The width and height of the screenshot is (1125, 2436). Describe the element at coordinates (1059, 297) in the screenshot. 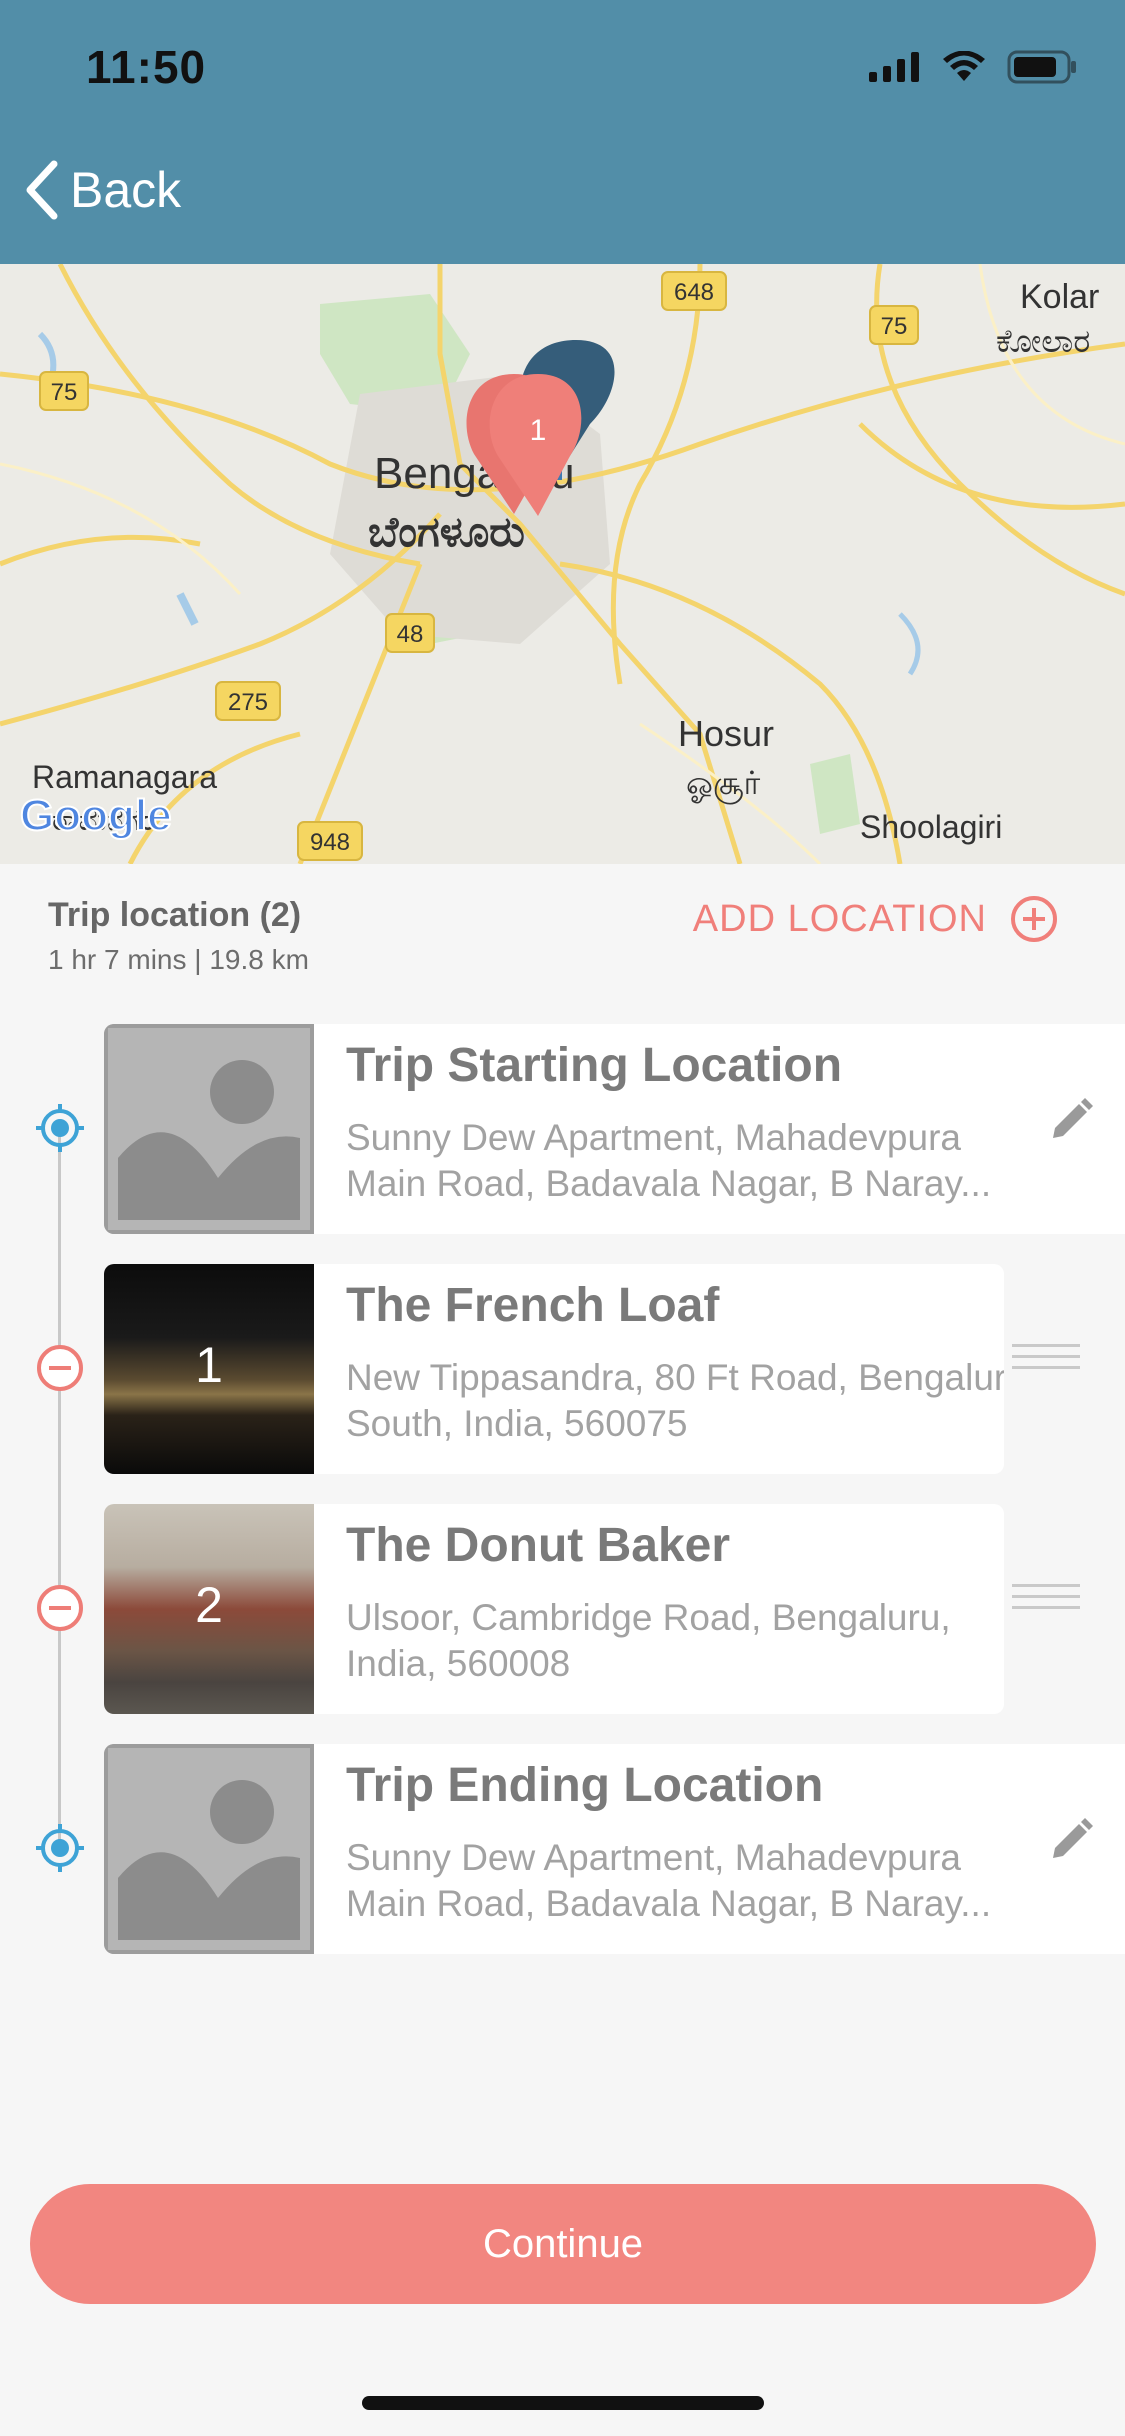

I see `map-label-kolar: Kolar` at that location.